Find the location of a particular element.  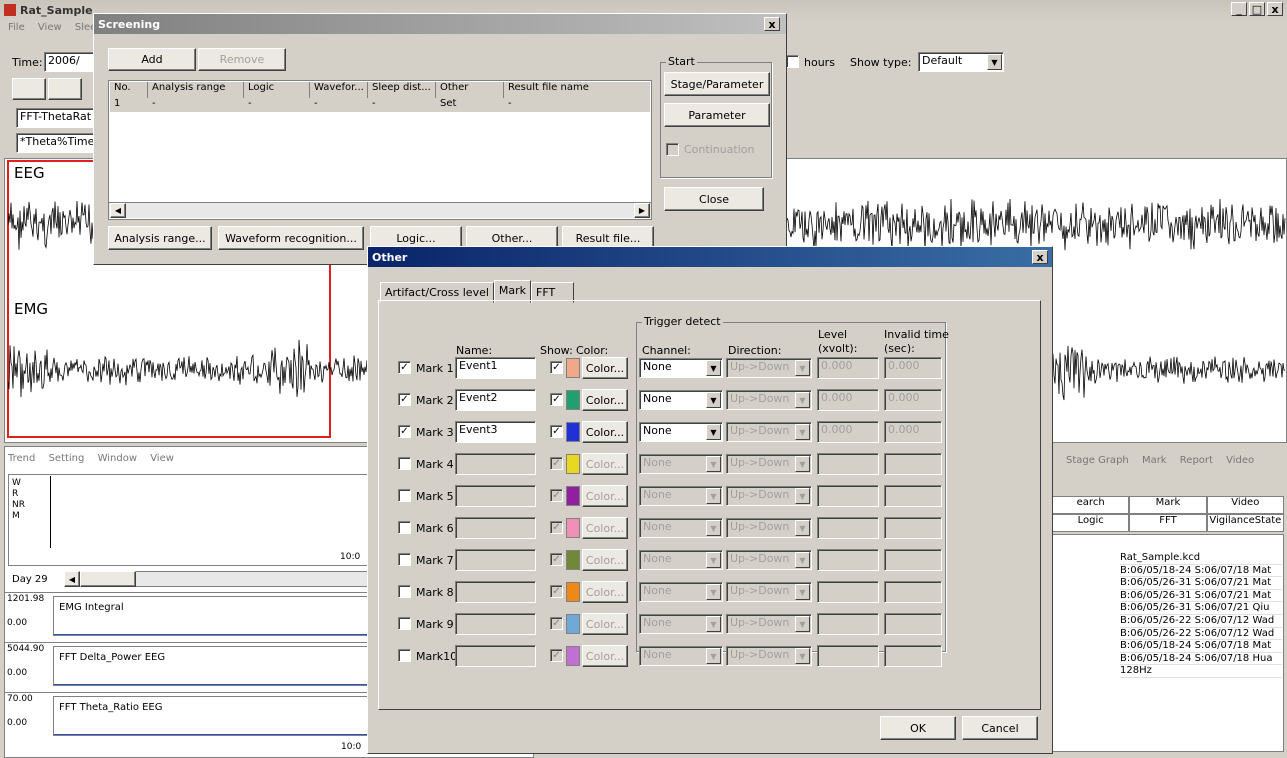

mark-name-input: Event1 is located at coordinates (495, 368).